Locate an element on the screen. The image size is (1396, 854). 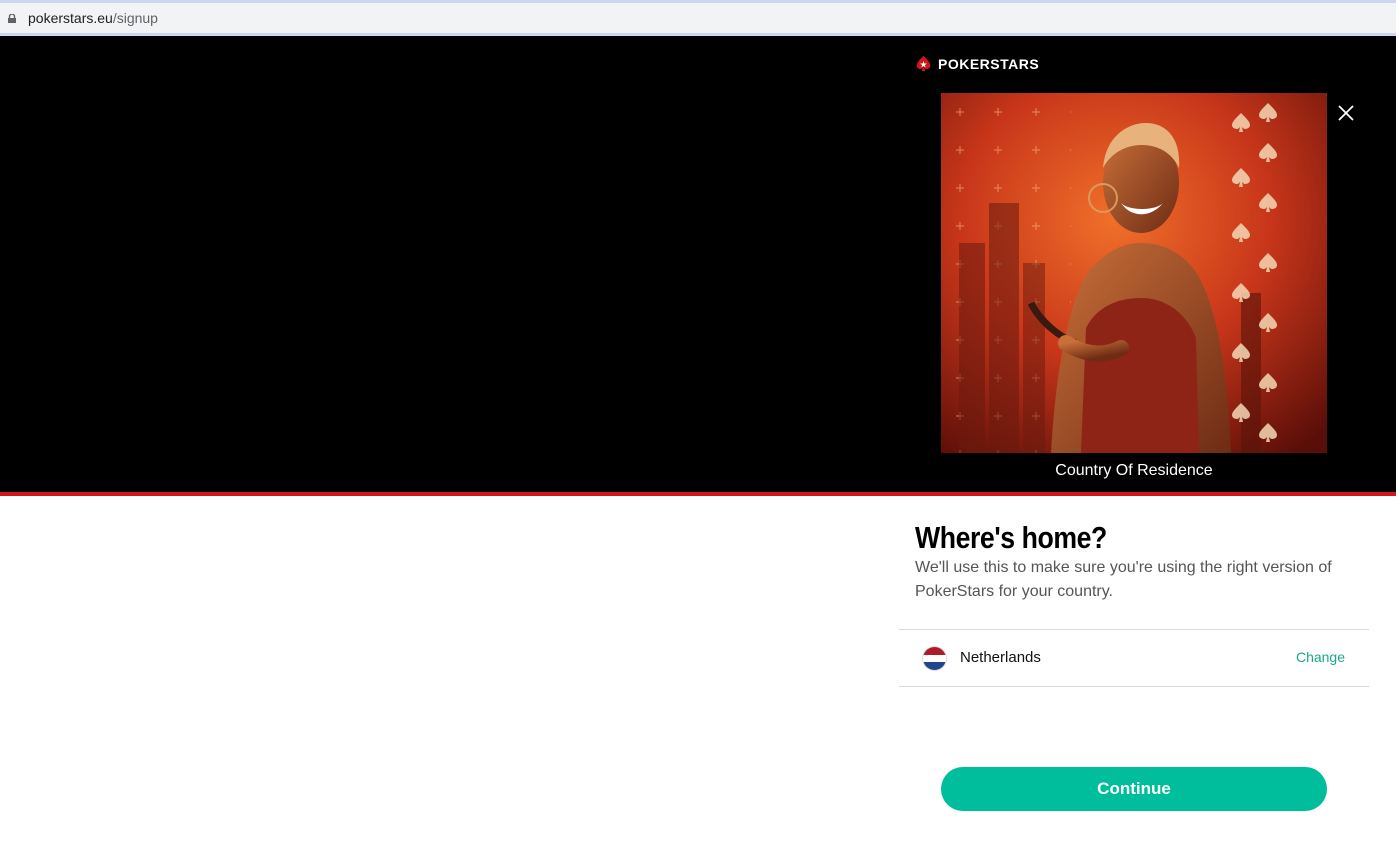
browser-address-bar: pokerstars.eu/signup is located at coordinates (698, 18).